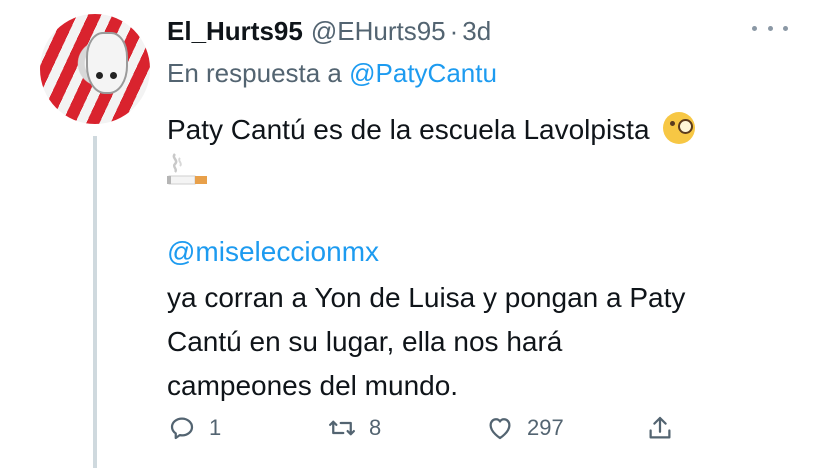 This screenshot has width=828, height=468. I want to click on share-icon, so click(660, 427).